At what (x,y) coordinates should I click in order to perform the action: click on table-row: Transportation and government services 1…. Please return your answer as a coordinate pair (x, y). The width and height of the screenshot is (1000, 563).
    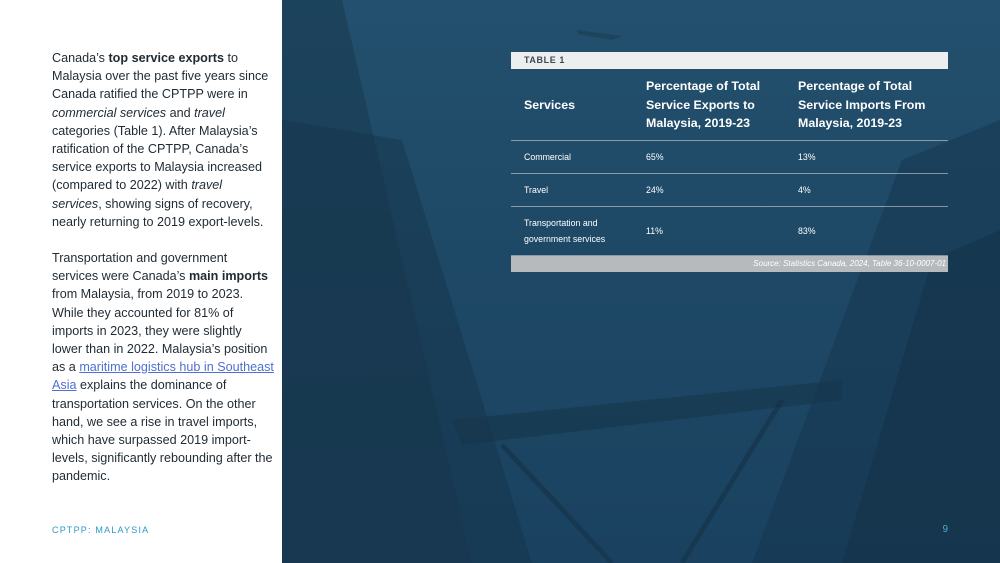
    Looking at the image, I should click on (729, 231).